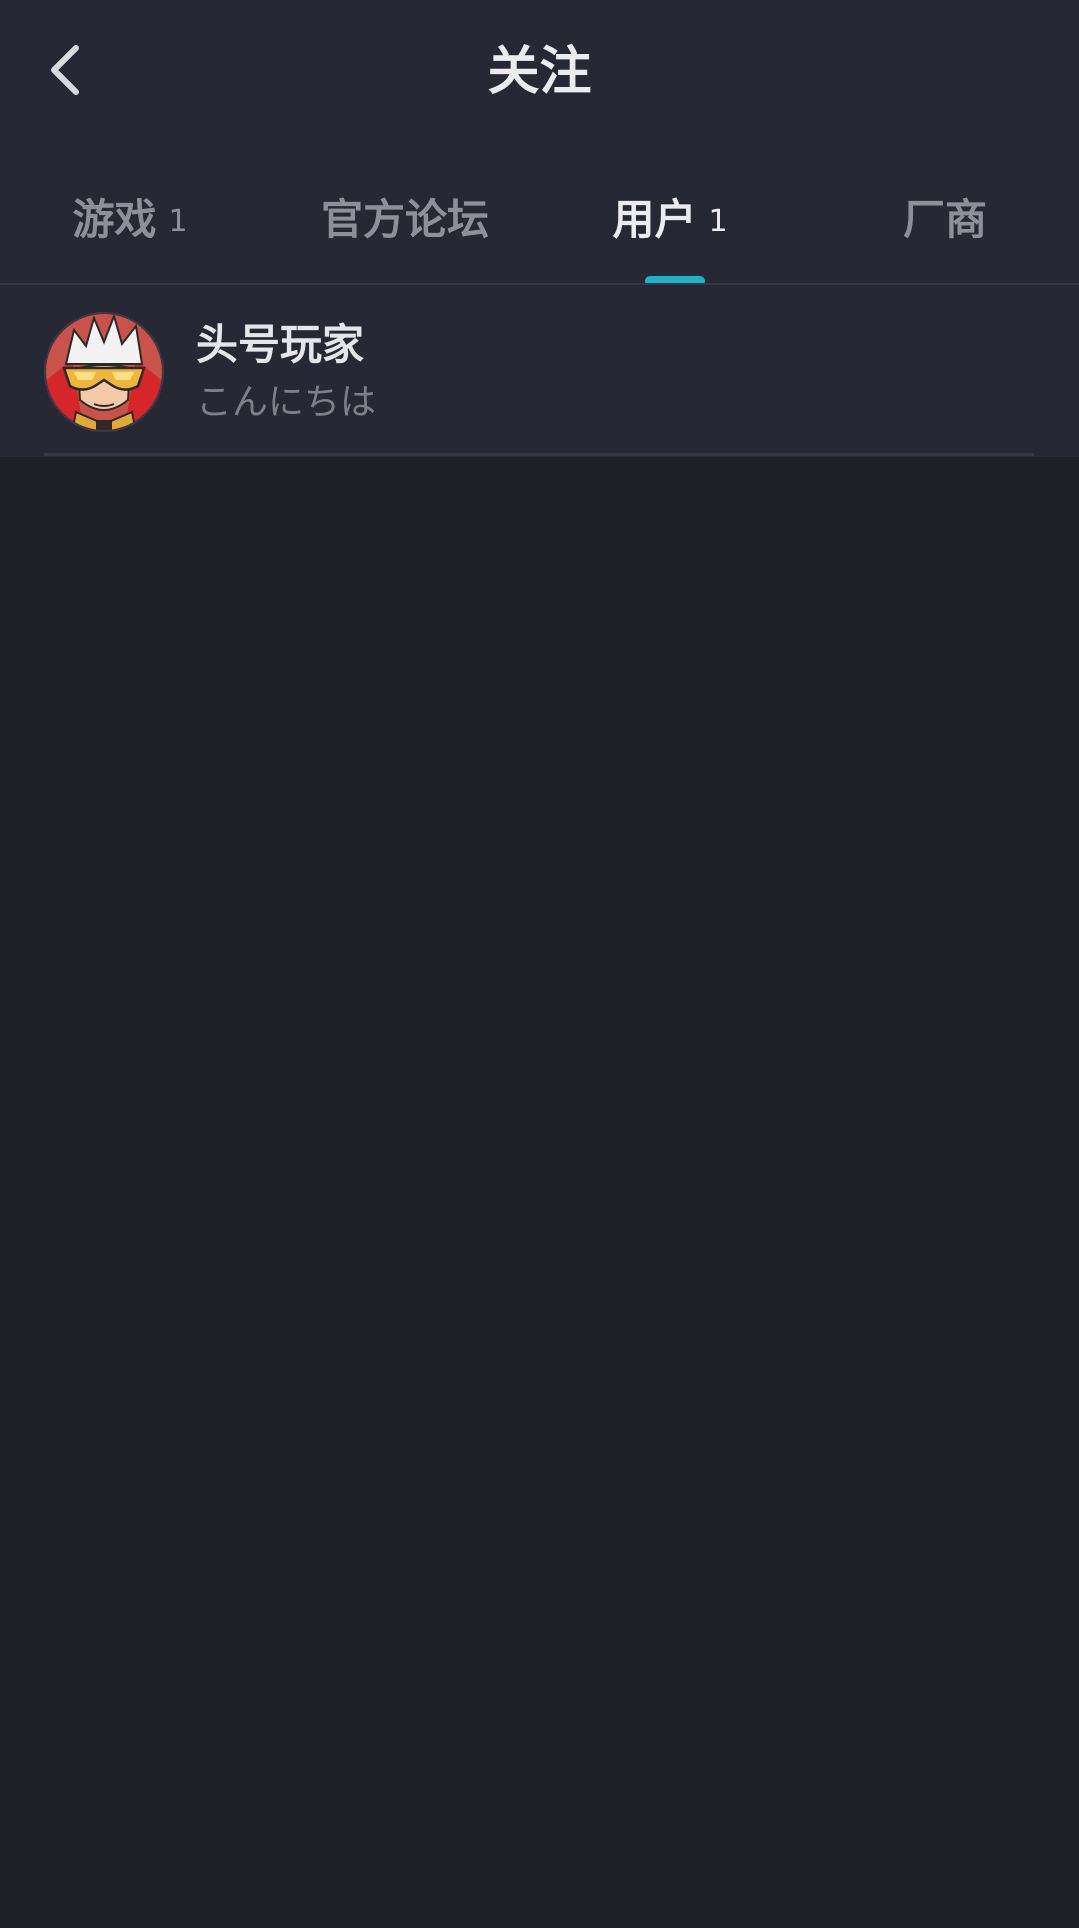 The width and height of the screenshot is (1079, 1928). What do you see at coordinates (280, 344) in the screenshot?
I see `user-name: 头号玩家` at bounding box center [280, 344].